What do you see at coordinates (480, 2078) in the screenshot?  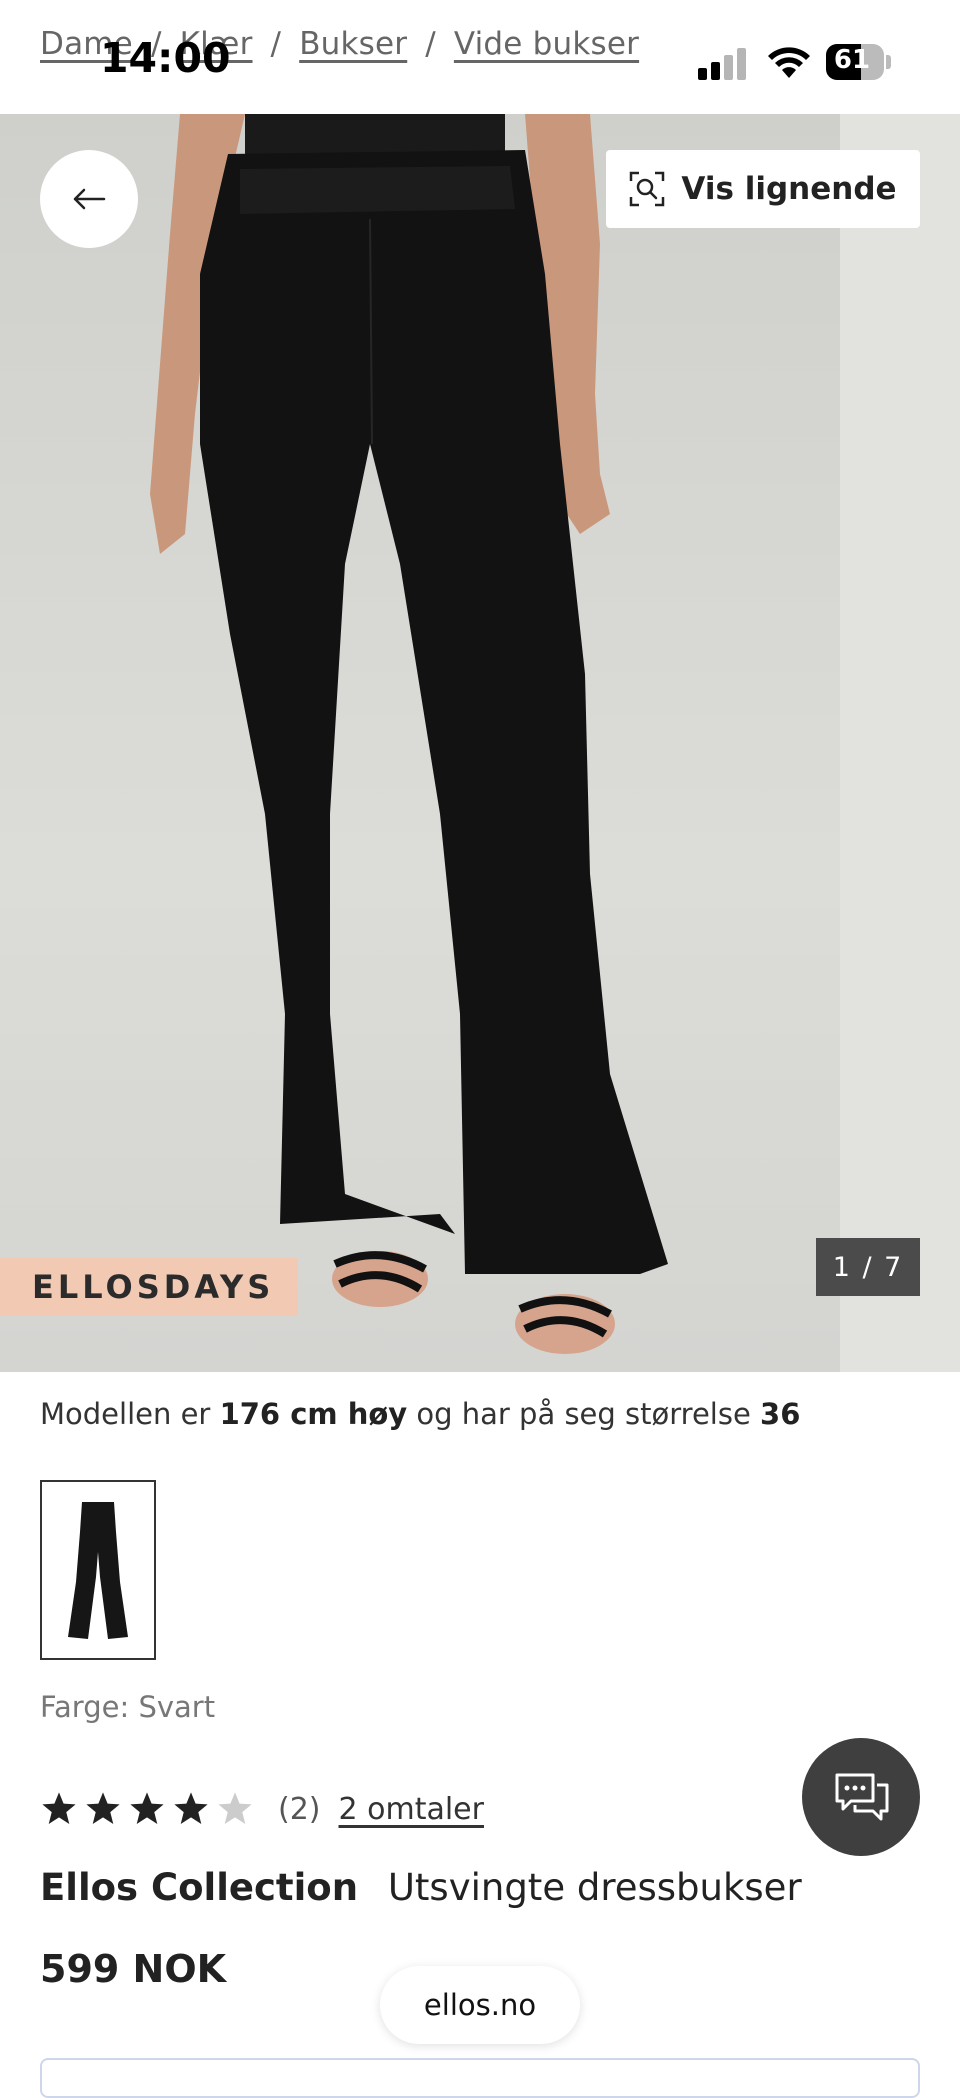 I see `size-selector` at bounding box center [480, 2078].